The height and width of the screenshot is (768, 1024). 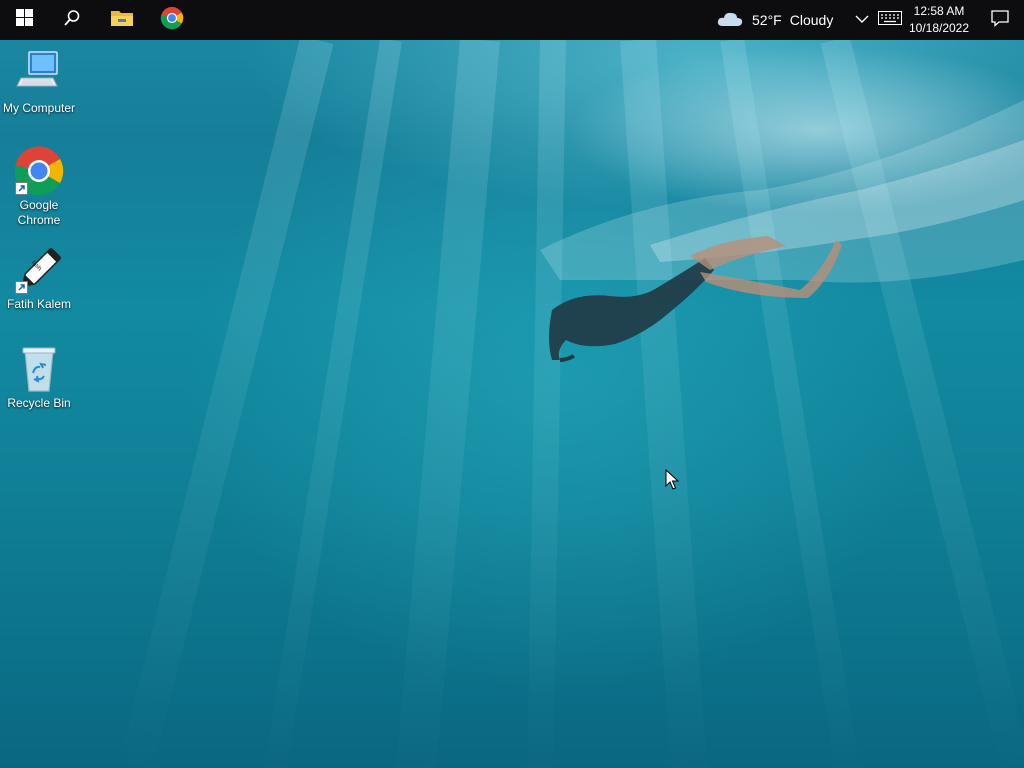 What do you see at coordinates (39, 108) in the screenshot?
I see `desktop-icon-label: My Computer` at bounding box center [39, 108].